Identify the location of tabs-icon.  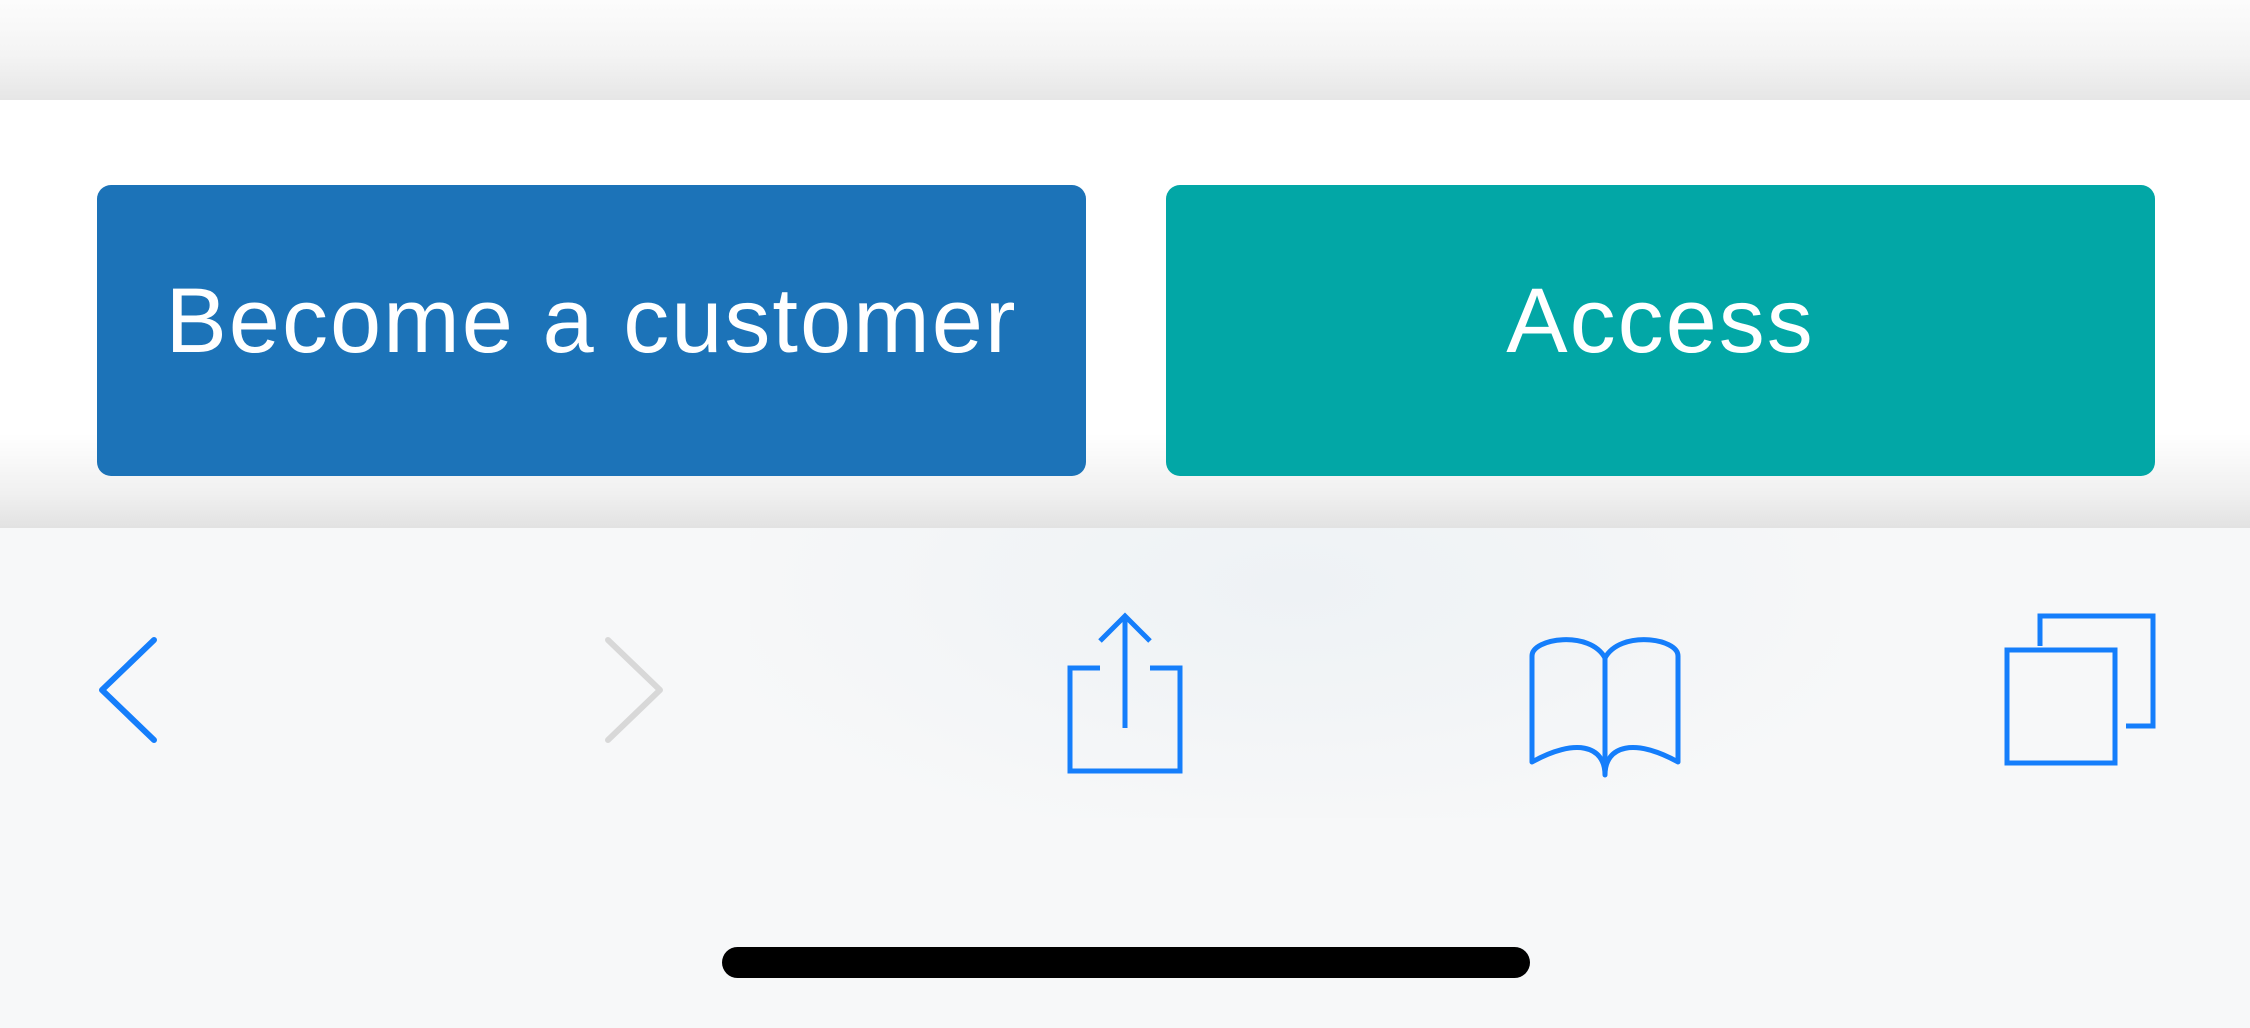
(2085, 688).